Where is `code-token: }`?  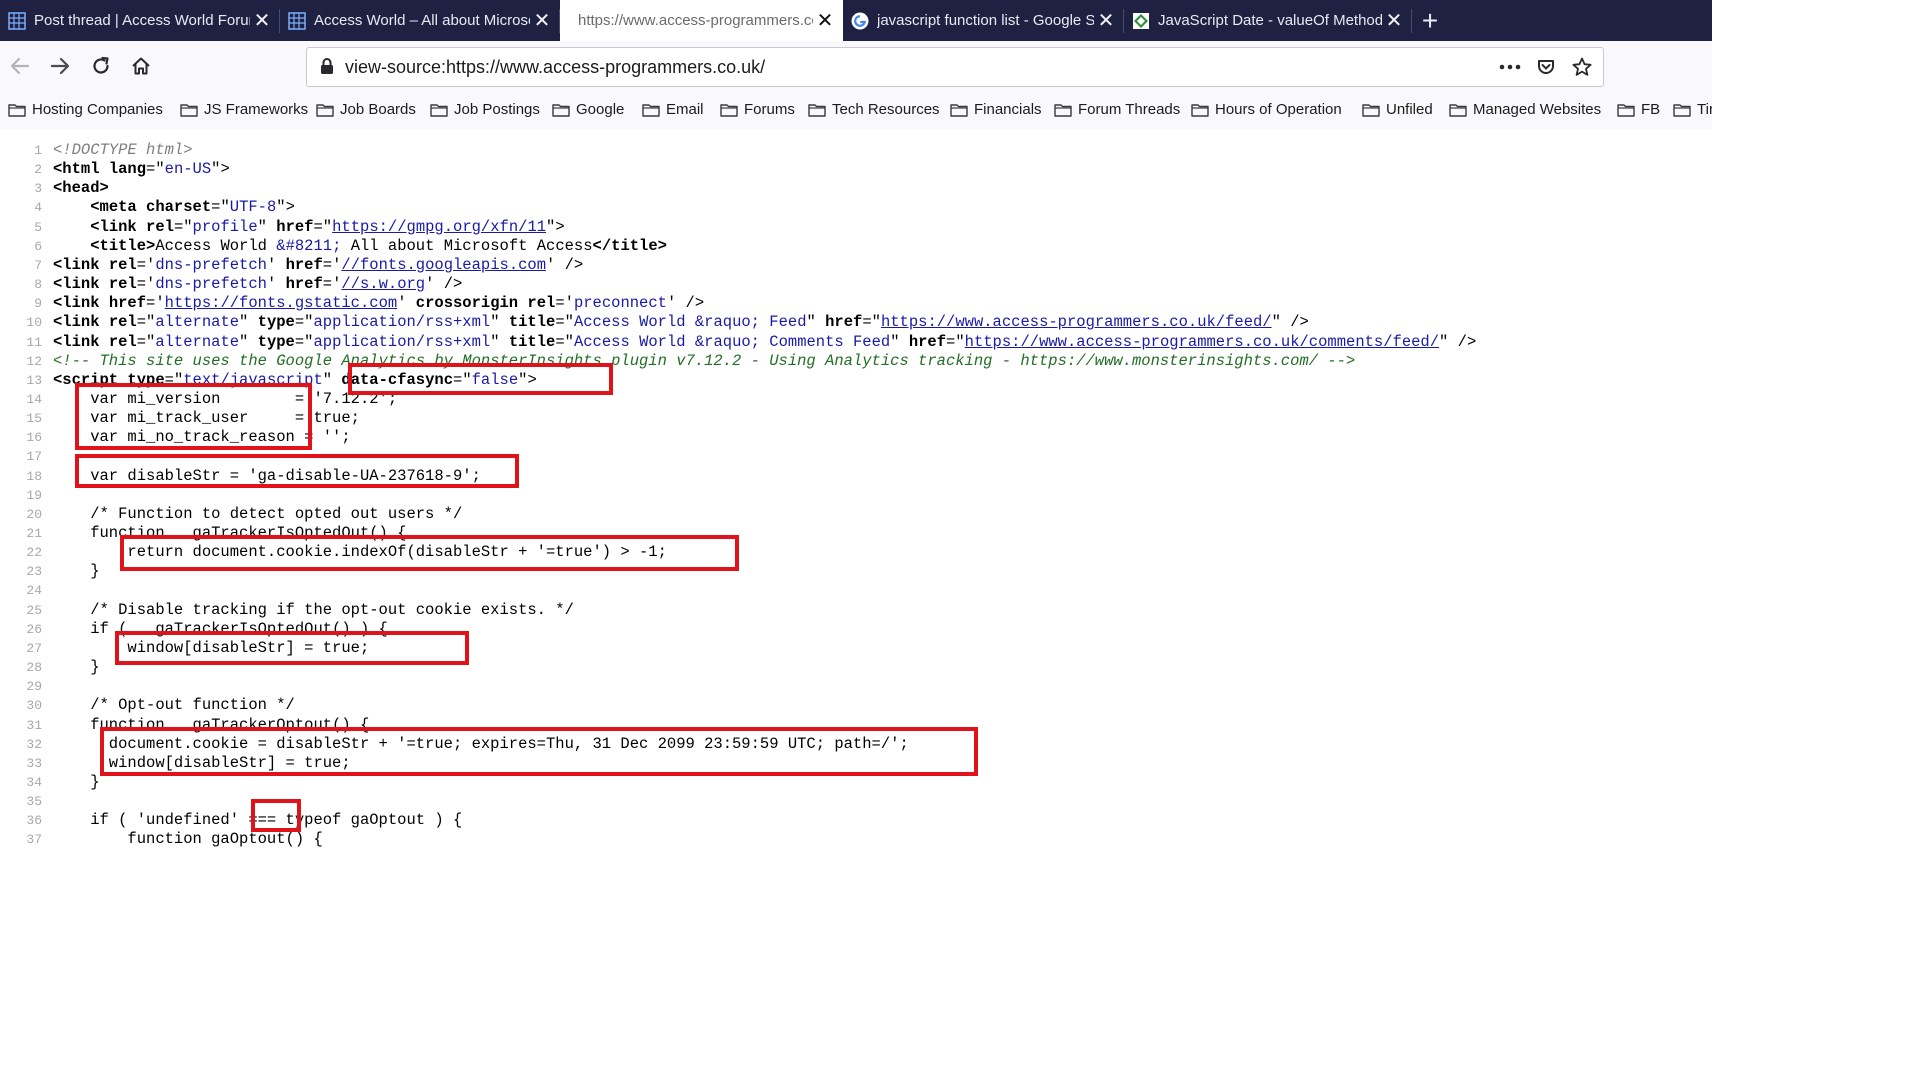
code-token: } is located at coordinates (76, 781).